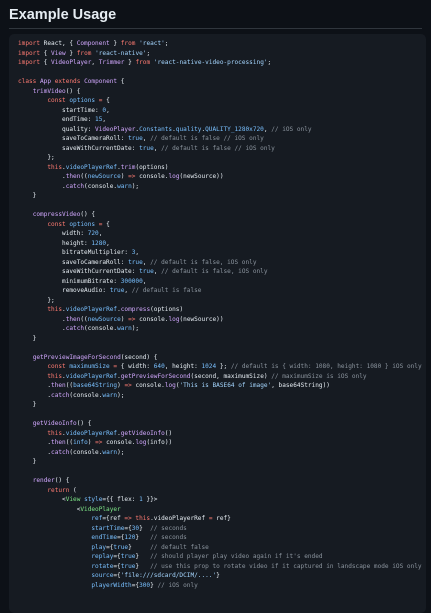 Image resolution: width=431 pixels, height=613 pixels. I want to click on code-line: playerWidth={300} // iOS only, so click(220, 586).